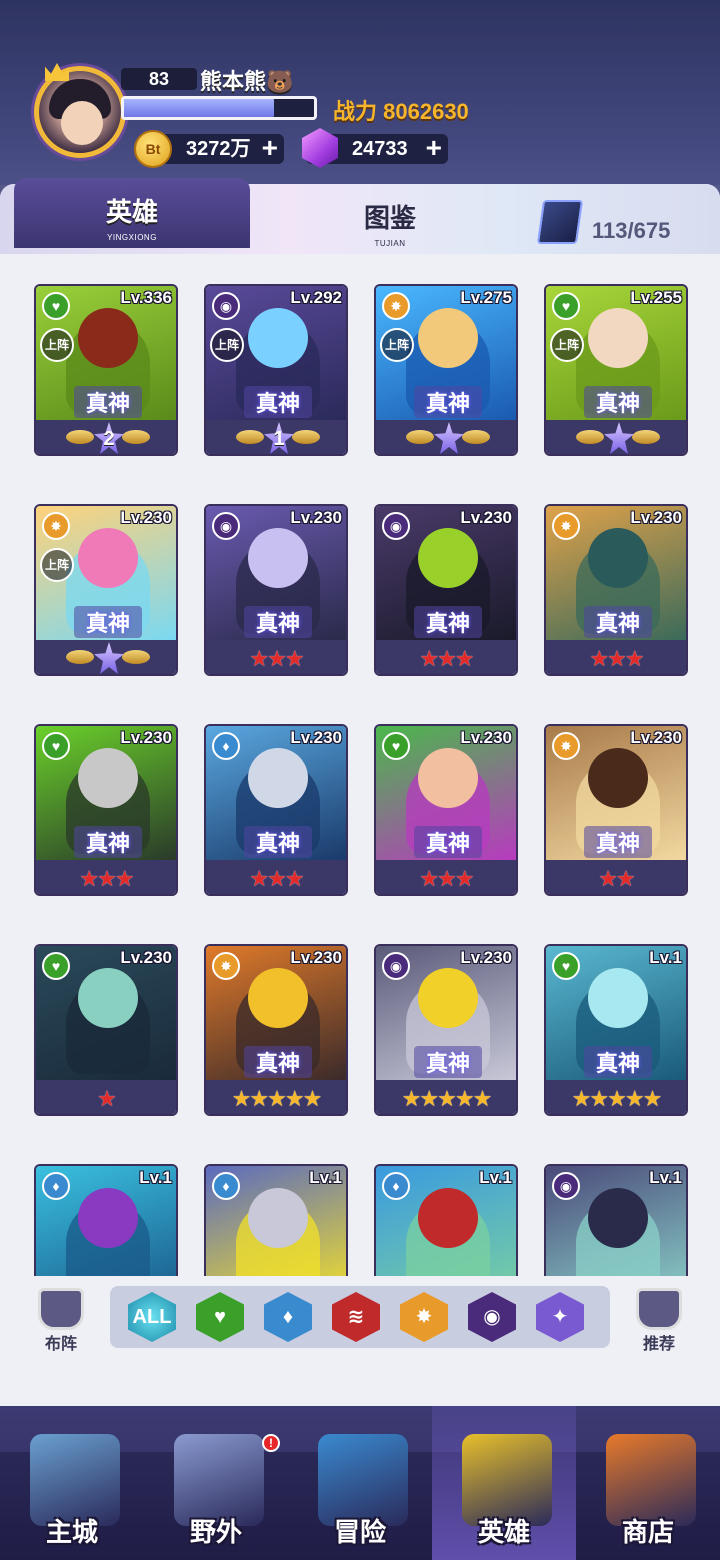 This screenshot has width=720, height=1560. I want to click on player-level: 83, so click(159, 79).